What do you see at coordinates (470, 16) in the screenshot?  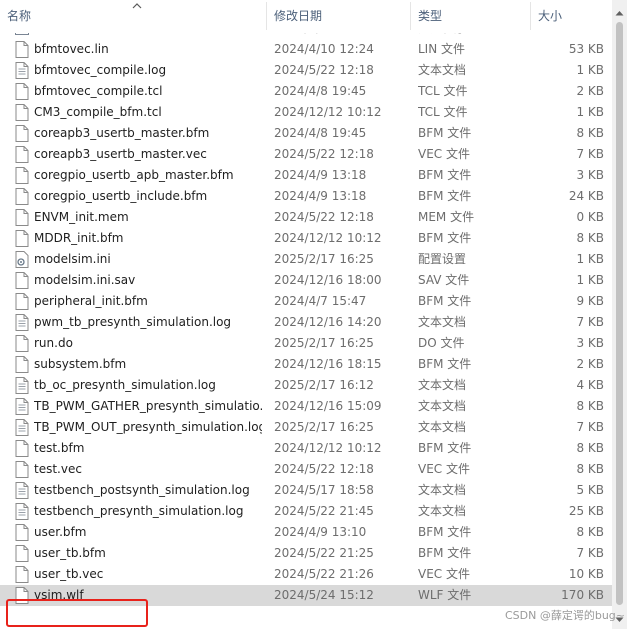 I see `column-header-type: 类型` at bounding box center [470, 16].